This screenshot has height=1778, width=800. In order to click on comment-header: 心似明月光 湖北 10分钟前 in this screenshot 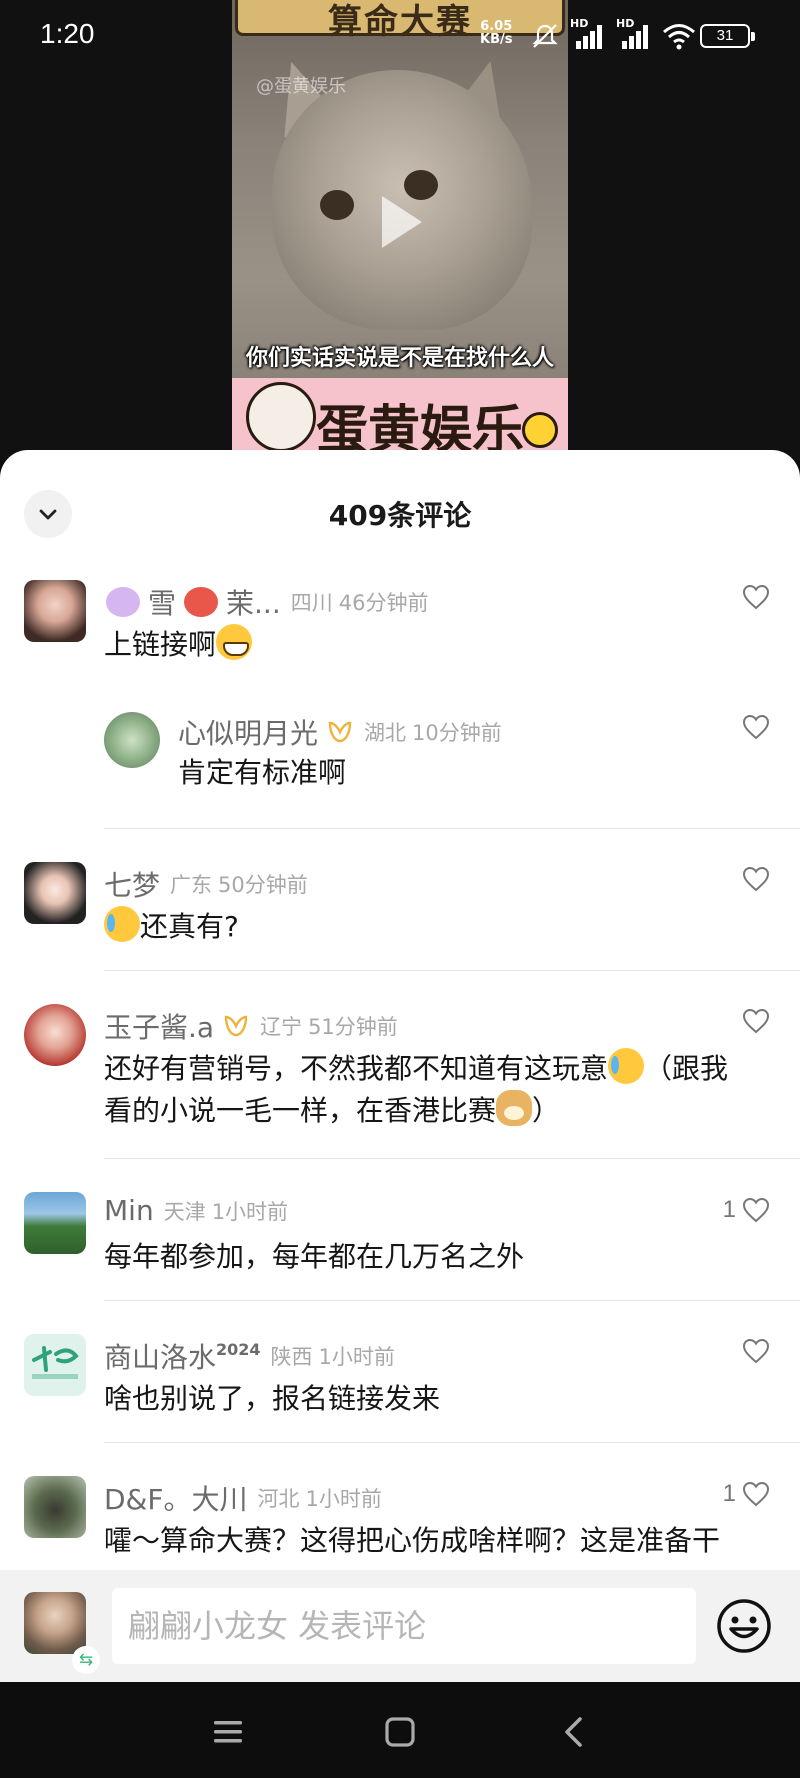, I will do `click(340, 732)`.